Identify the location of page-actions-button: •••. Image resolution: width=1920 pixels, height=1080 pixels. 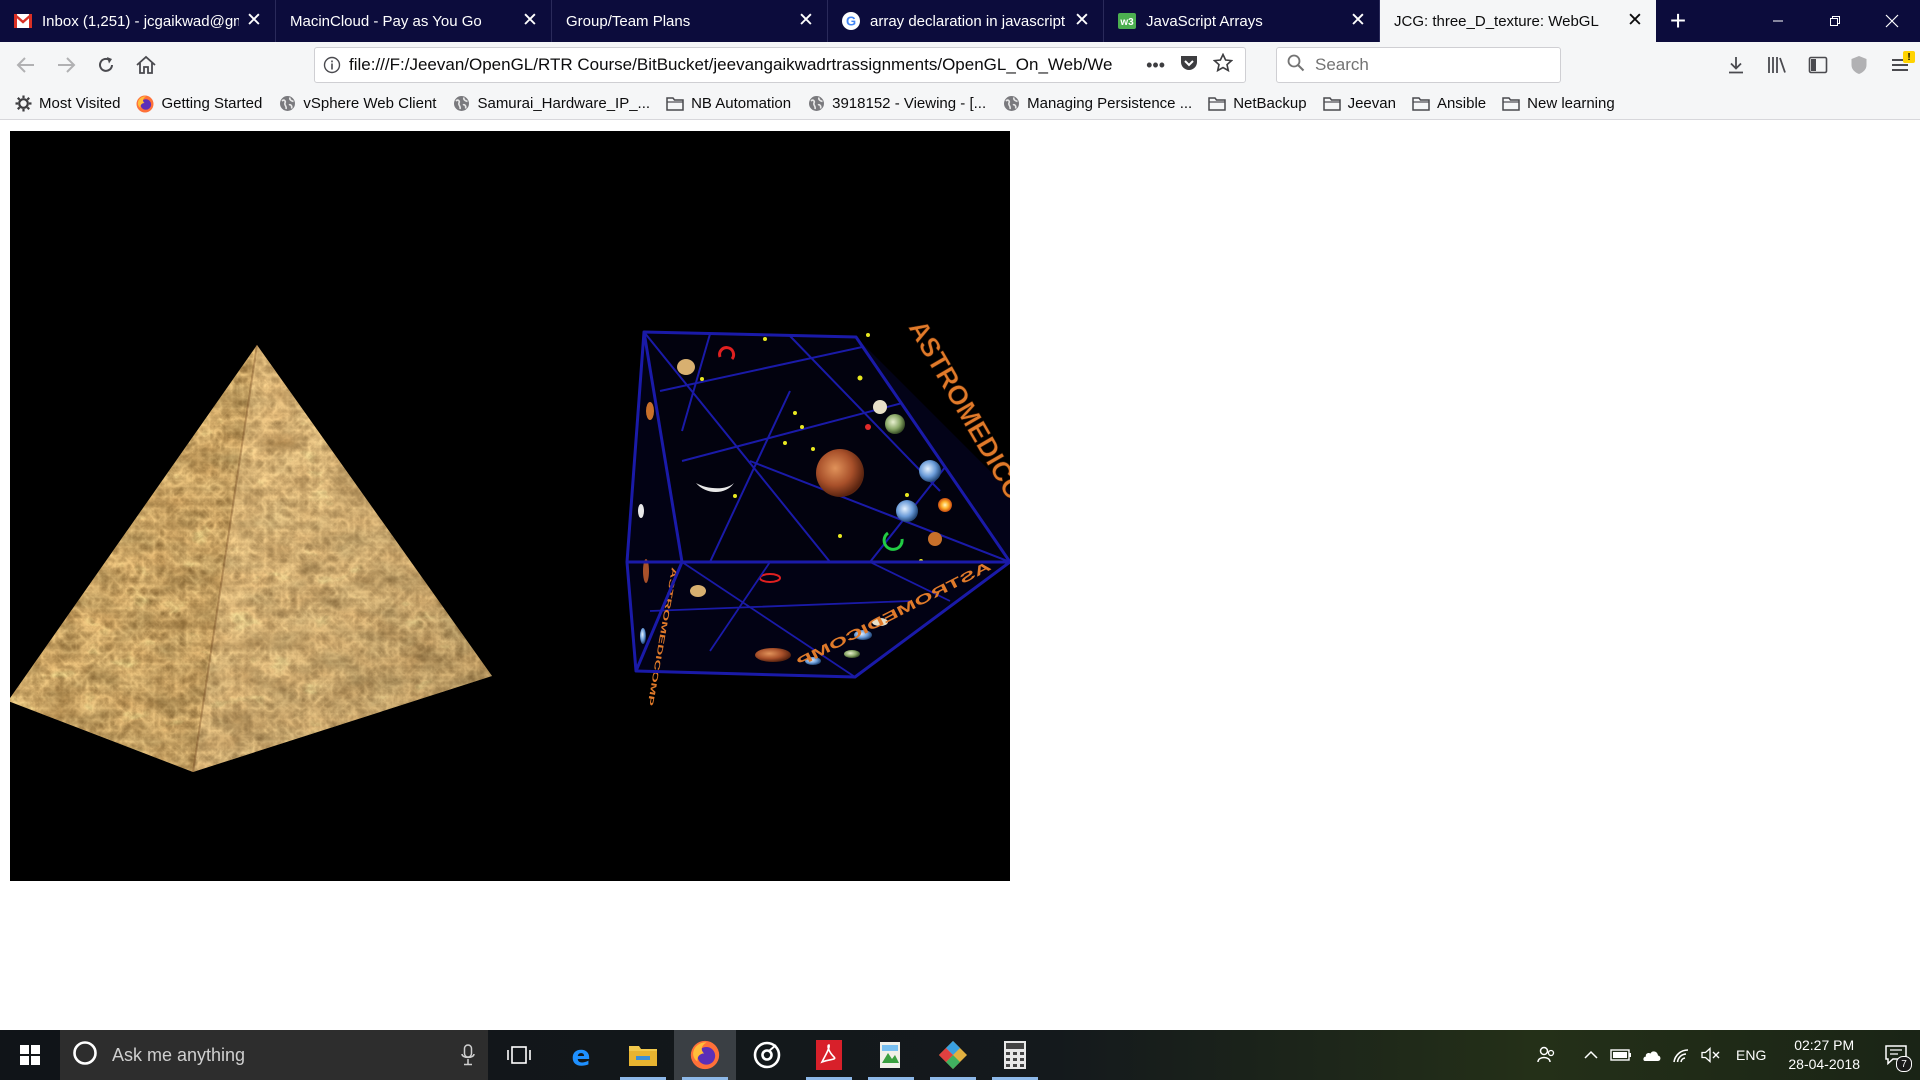
(1155, 65).